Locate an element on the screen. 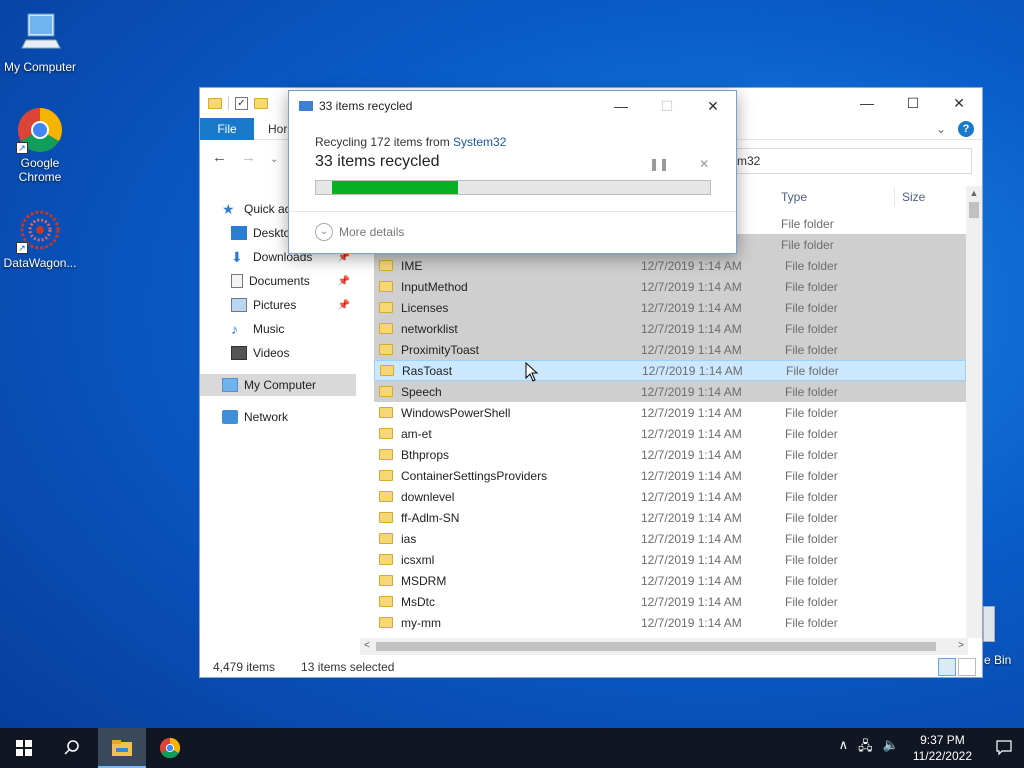 This screenshot has height=768, width=1024. taskbar-chrome is located at coordinates (170, 748).